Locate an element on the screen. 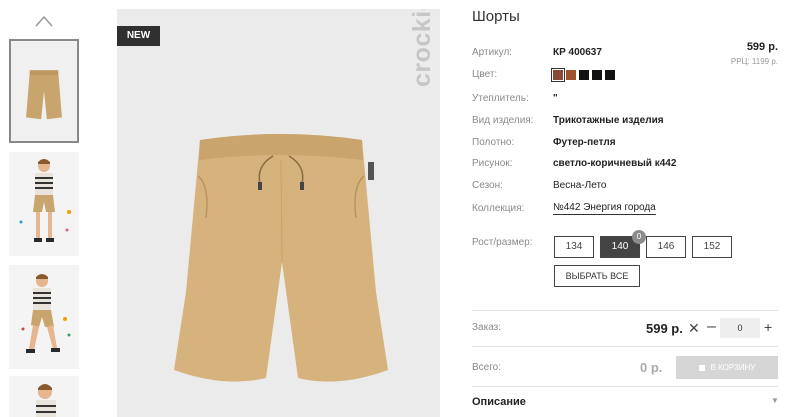 This screenshot has height=417, width=800. fabric-label: Полотно: is located at coordinates (493, 142).